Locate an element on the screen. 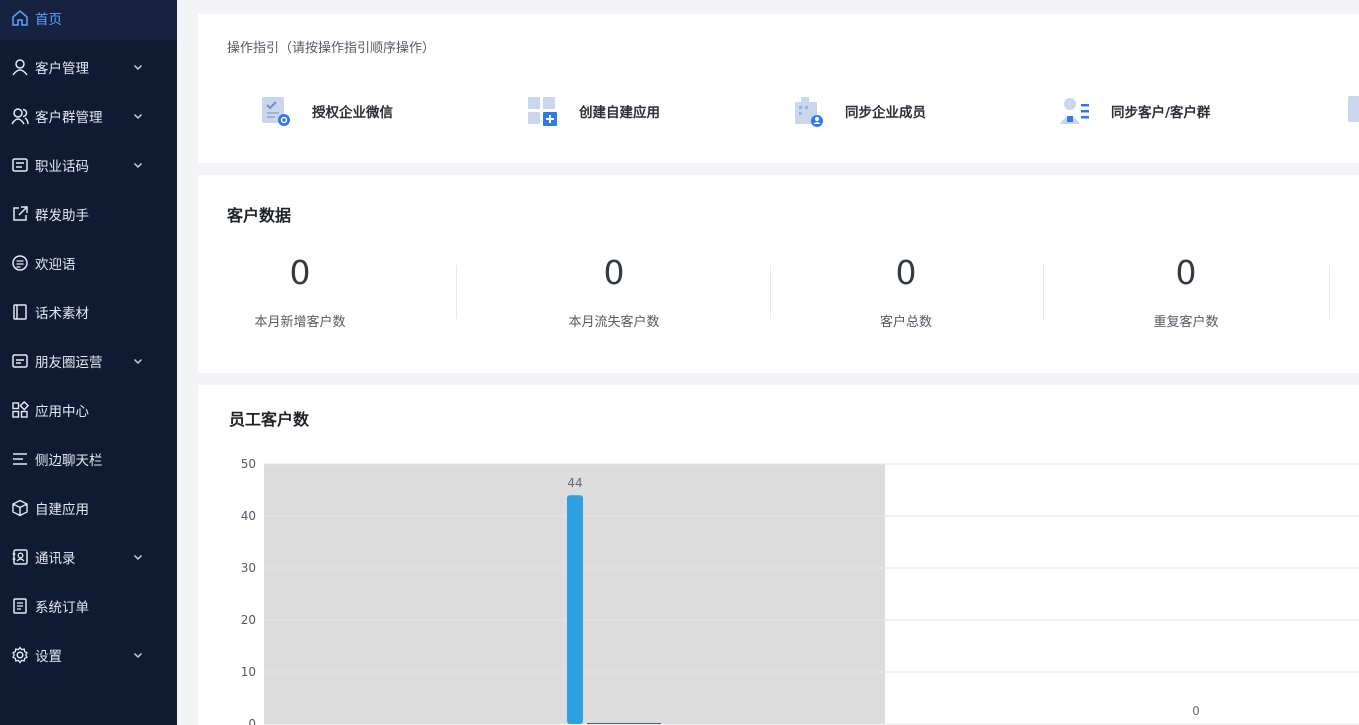 This screenshot has width=1359, height=725. sidebar-item: 群发助手 is located at coordinates (88, 214).